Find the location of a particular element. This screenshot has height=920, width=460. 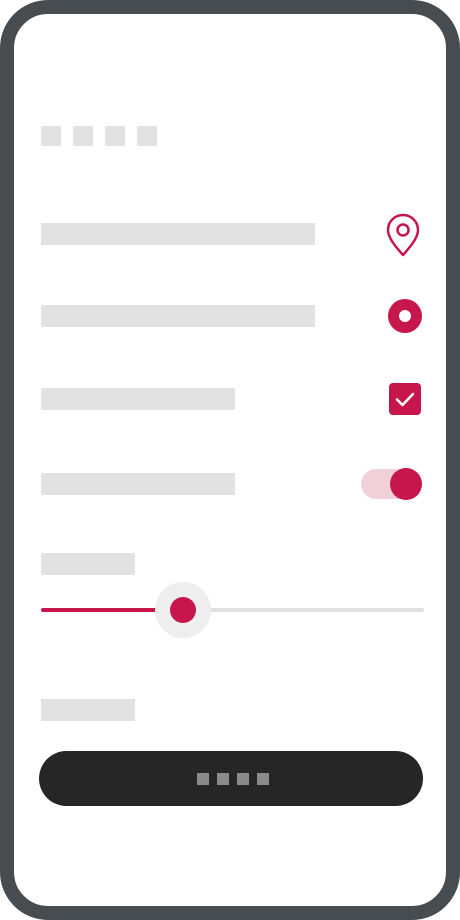

slider-thumb is located at coordinates (182, 610).